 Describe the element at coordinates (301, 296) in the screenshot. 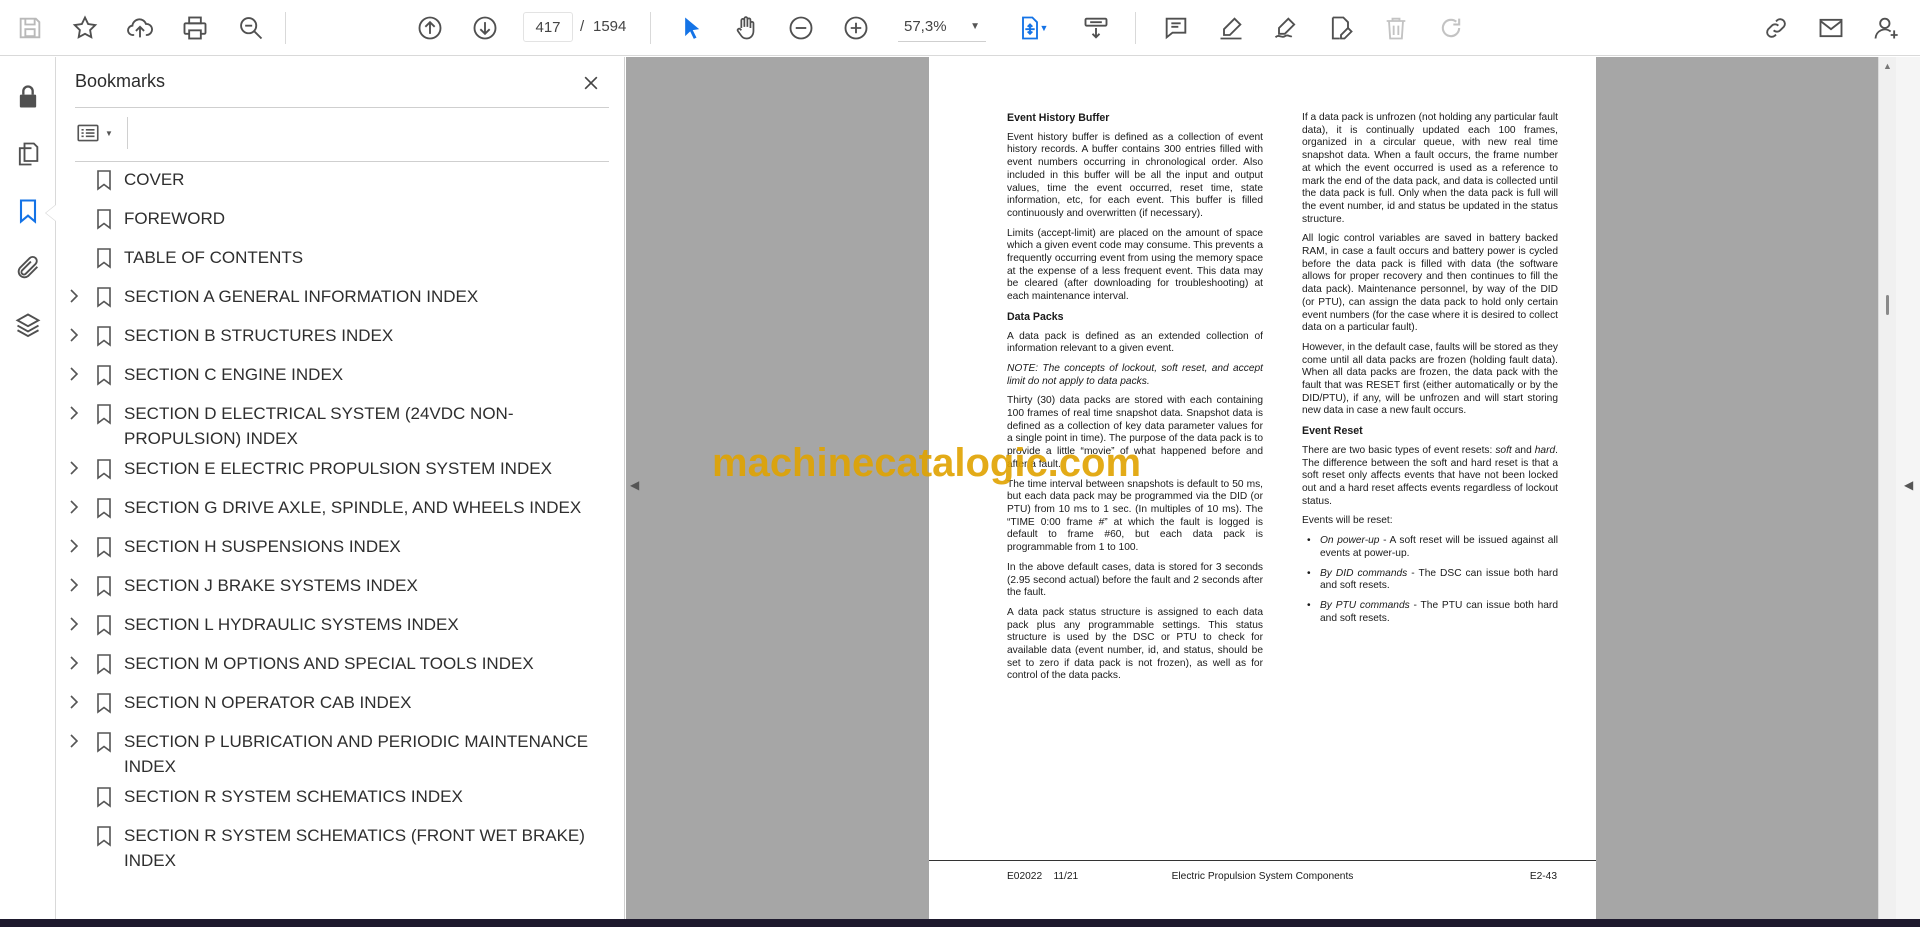

I see `bookmark-label: SECTION A GENERAL INFORMATION INDEX` at that location.